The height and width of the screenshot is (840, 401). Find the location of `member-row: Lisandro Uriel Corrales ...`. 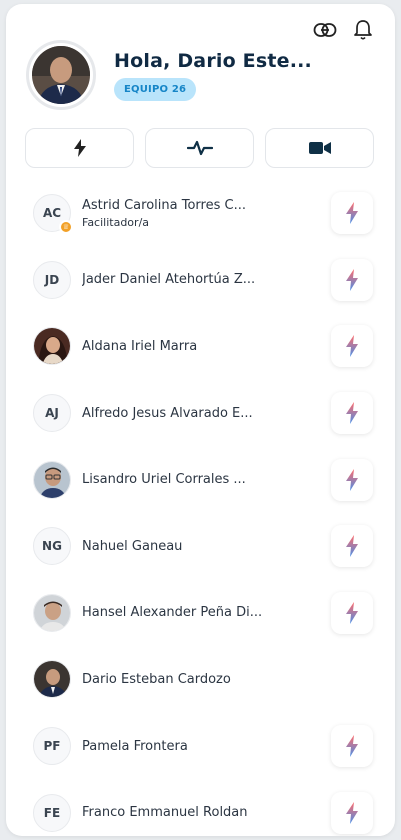

member-row: Lisandro Uriel Corrales ... is located at coordinates (200, 479).